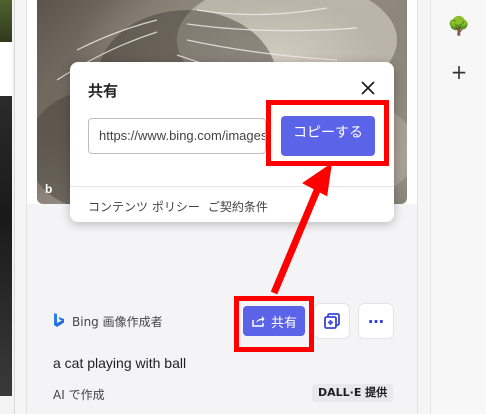  What do you see at coordinates (459, 26) in the screenshot?
I see `tree-icon: 🌳` at bounding box center [459, 26].